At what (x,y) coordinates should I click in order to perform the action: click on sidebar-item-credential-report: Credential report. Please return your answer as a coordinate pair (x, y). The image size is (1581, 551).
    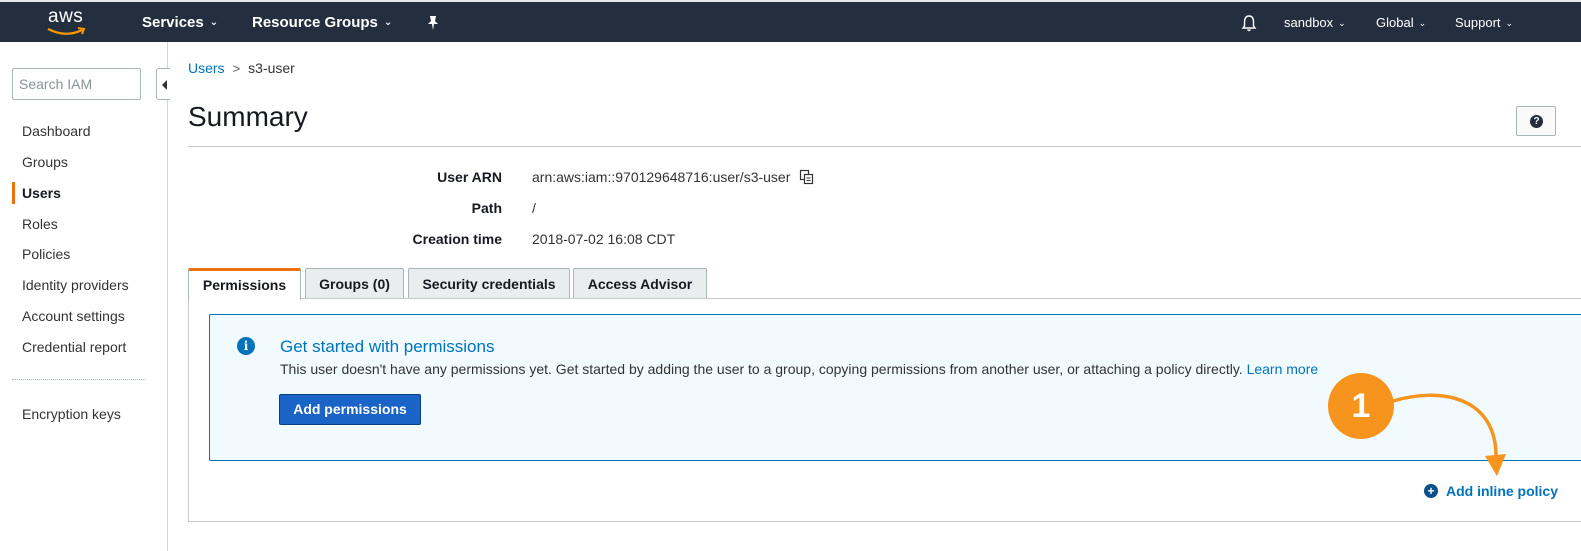
    Looking at the image, I should click on (74, 347).